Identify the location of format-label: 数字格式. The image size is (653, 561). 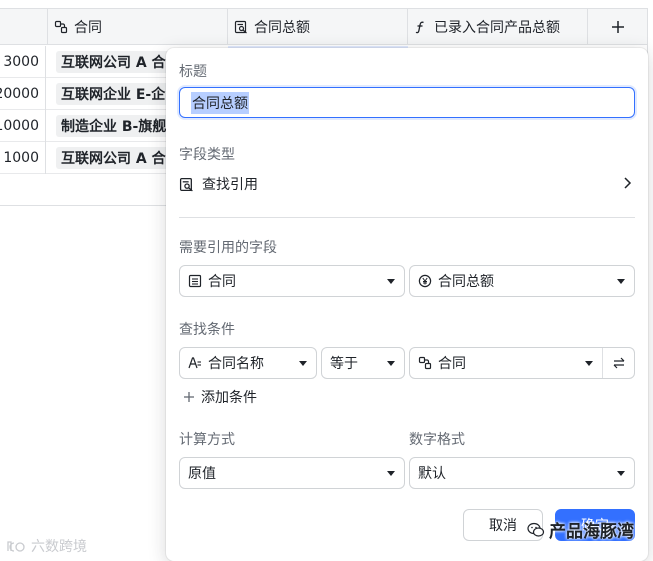
(437, 440).